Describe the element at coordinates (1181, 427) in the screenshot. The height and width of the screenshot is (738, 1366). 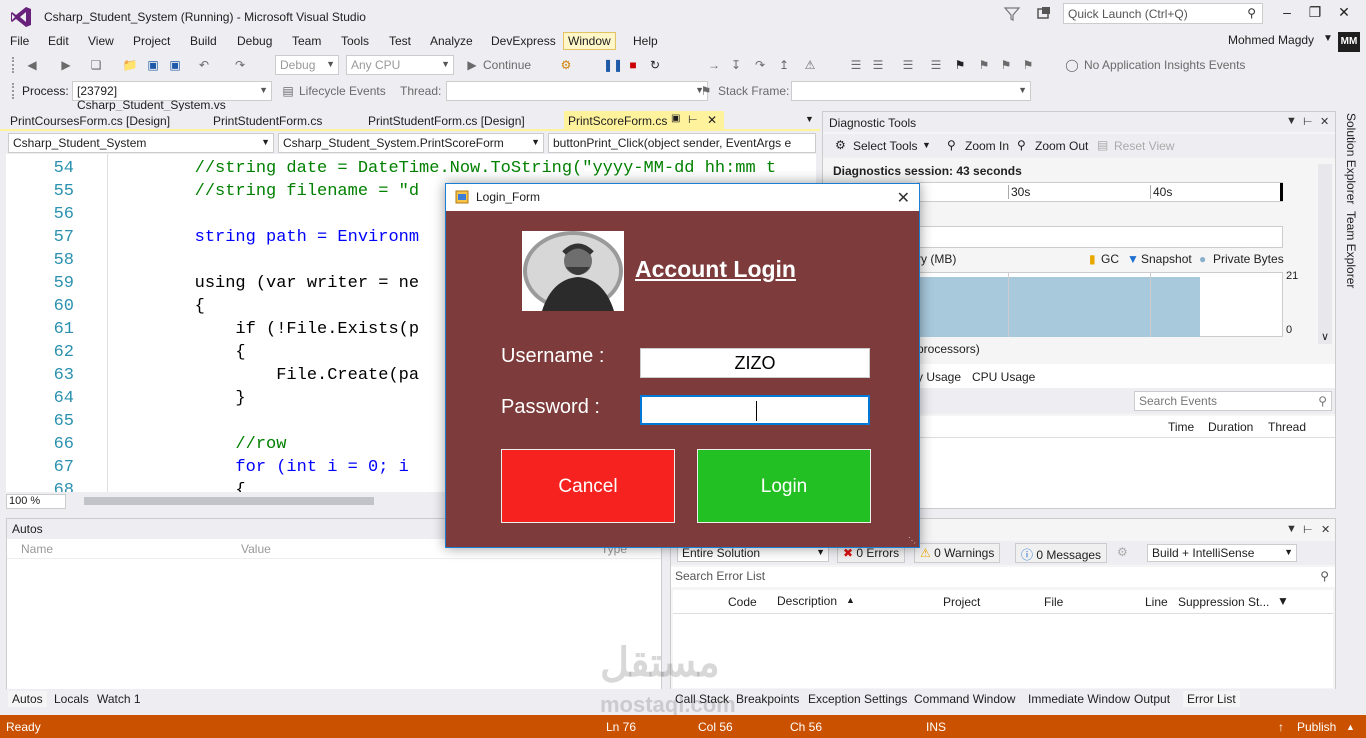
I see `column-time: Time` at that location.